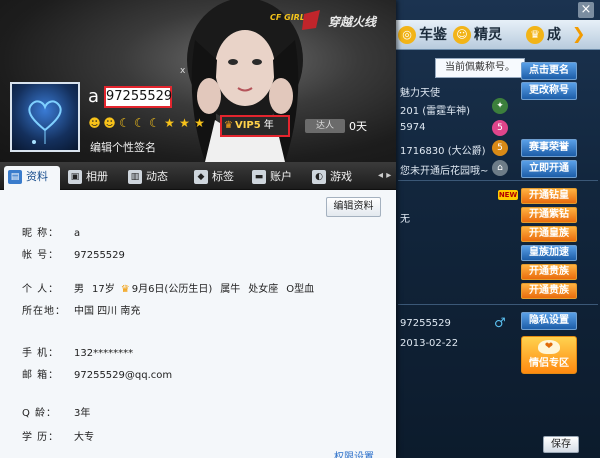 This screenshot has height=458, width=600. I want to click on open-noble-button: 开通贵族, so click(549, 272).